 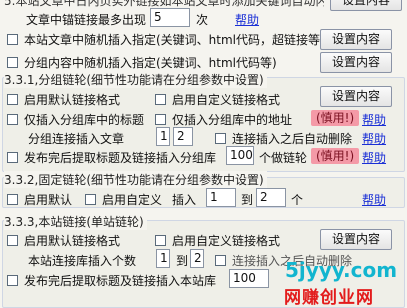 I want to click on fixed-chain-title: 3.3.2,固定链轮(细节性功能请在分组参数中设置), so click(x=135, y=179).